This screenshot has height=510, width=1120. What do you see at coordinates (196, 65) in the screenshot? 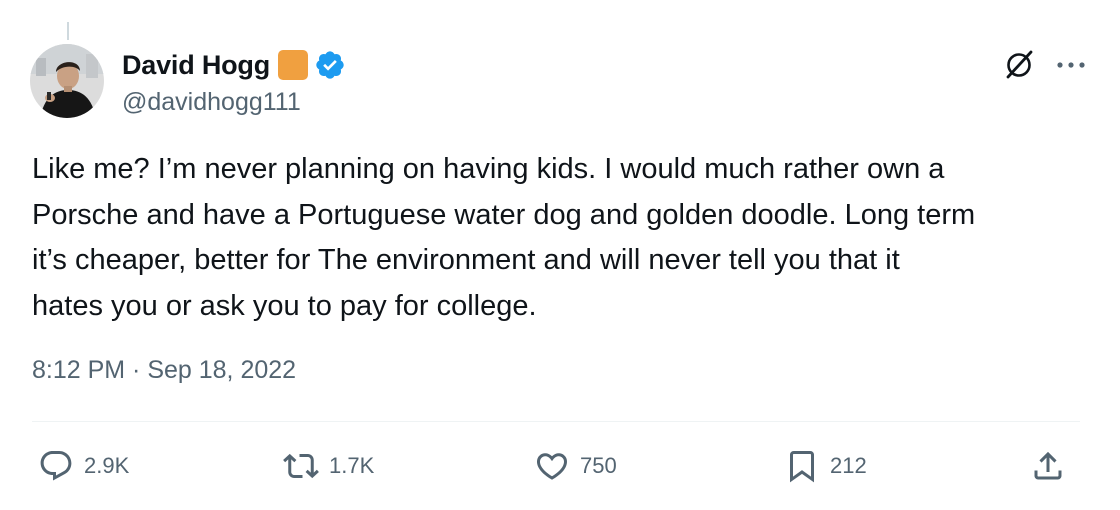
I see `author-display-name: David Hogg` at bounding box center [196, 65].